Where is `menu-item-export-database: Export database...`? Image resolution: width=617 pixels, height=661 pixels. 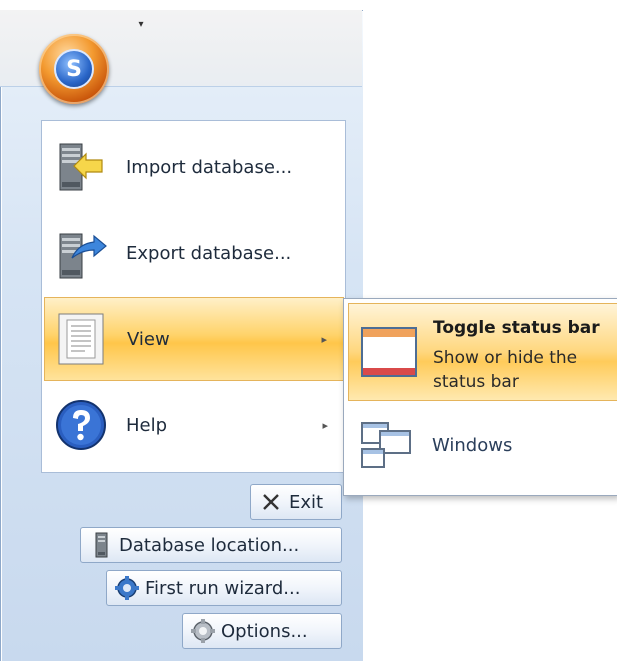
menu-item-export-database: Export database... is located at coordinates (194, 253).